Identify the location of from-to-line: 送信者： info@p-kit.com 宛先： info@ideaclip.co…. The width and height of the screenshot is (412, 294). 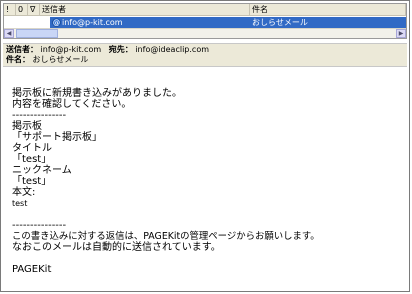
(107, 50).